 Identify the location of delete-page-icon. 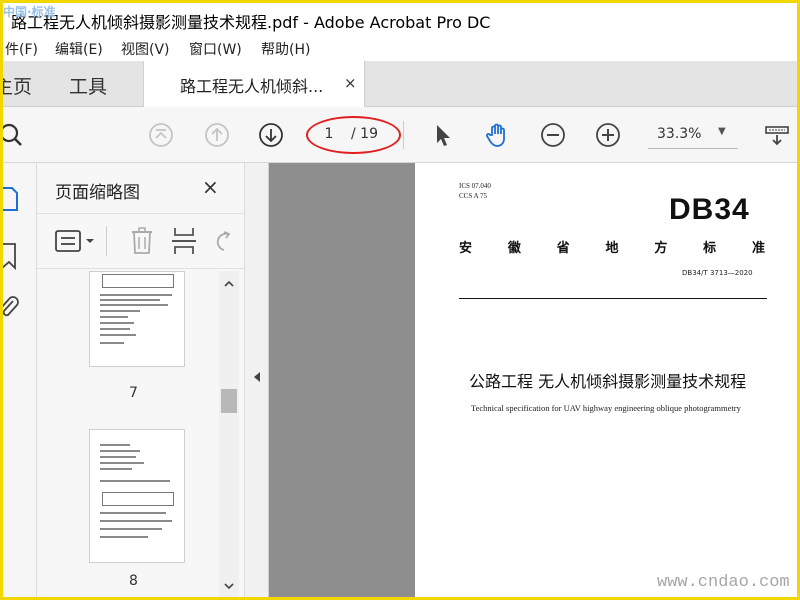
(142, 241).